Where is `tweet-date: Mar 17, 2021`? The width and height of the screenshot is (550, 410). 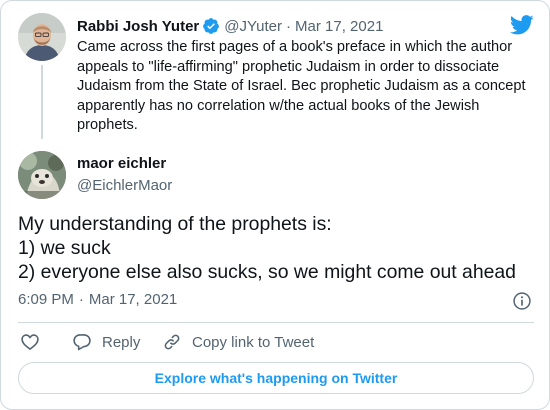 tweet-date: Mar 17, 2021 is located at coordinates (133, 299).